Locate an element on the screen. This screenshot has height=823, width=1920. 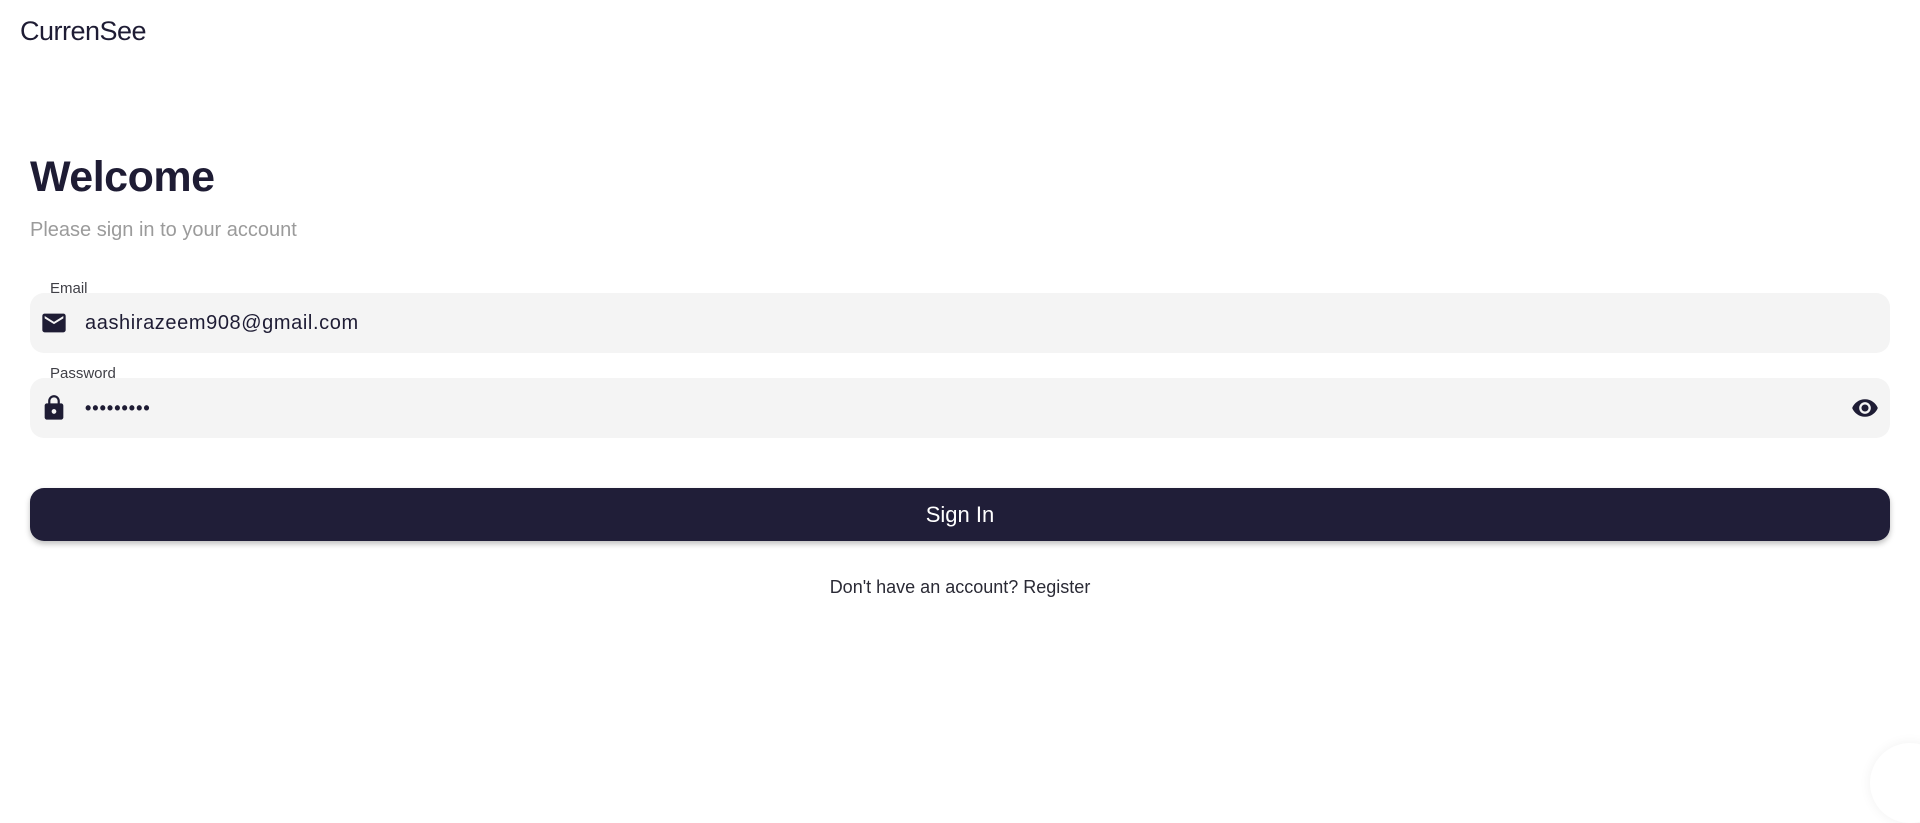
password-input: ••••••••• is located at coordinates (118, 408).